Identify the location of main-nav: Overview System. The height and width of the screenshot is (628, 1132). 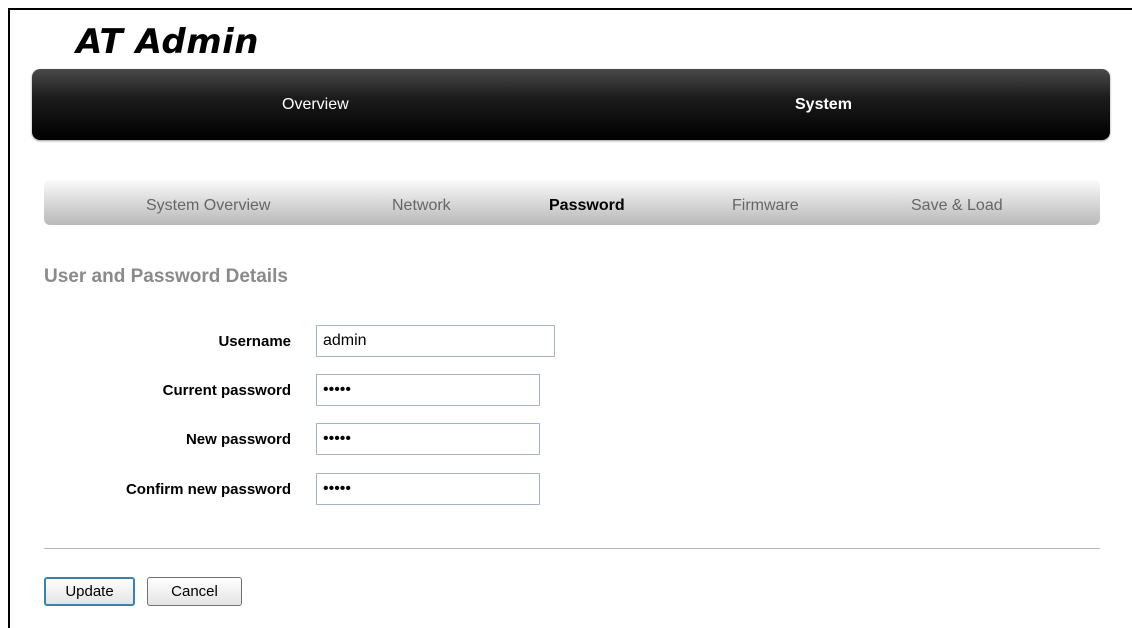
(571, 104).